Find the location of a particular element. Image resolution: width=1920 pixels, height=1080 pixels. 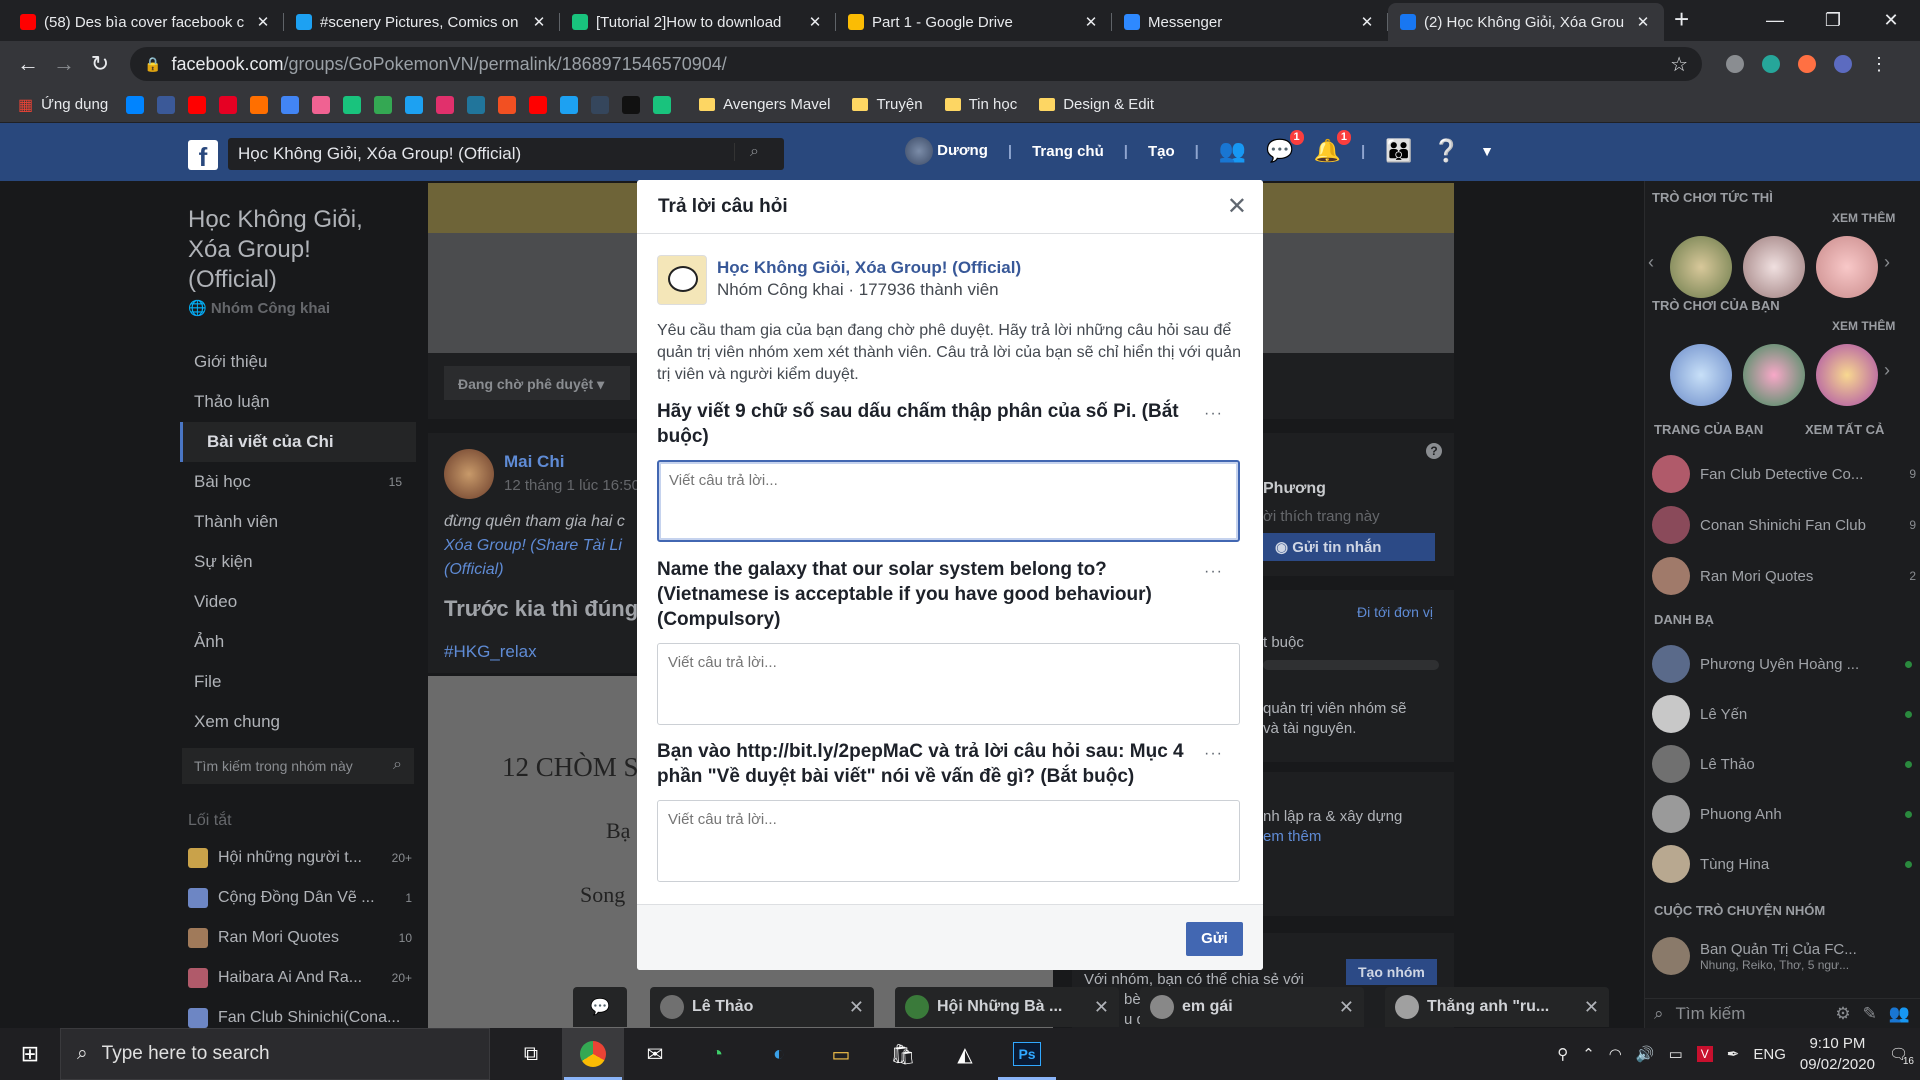

page-item: Ran Mori Quotes 2 is located at coordinates (1784, 576).